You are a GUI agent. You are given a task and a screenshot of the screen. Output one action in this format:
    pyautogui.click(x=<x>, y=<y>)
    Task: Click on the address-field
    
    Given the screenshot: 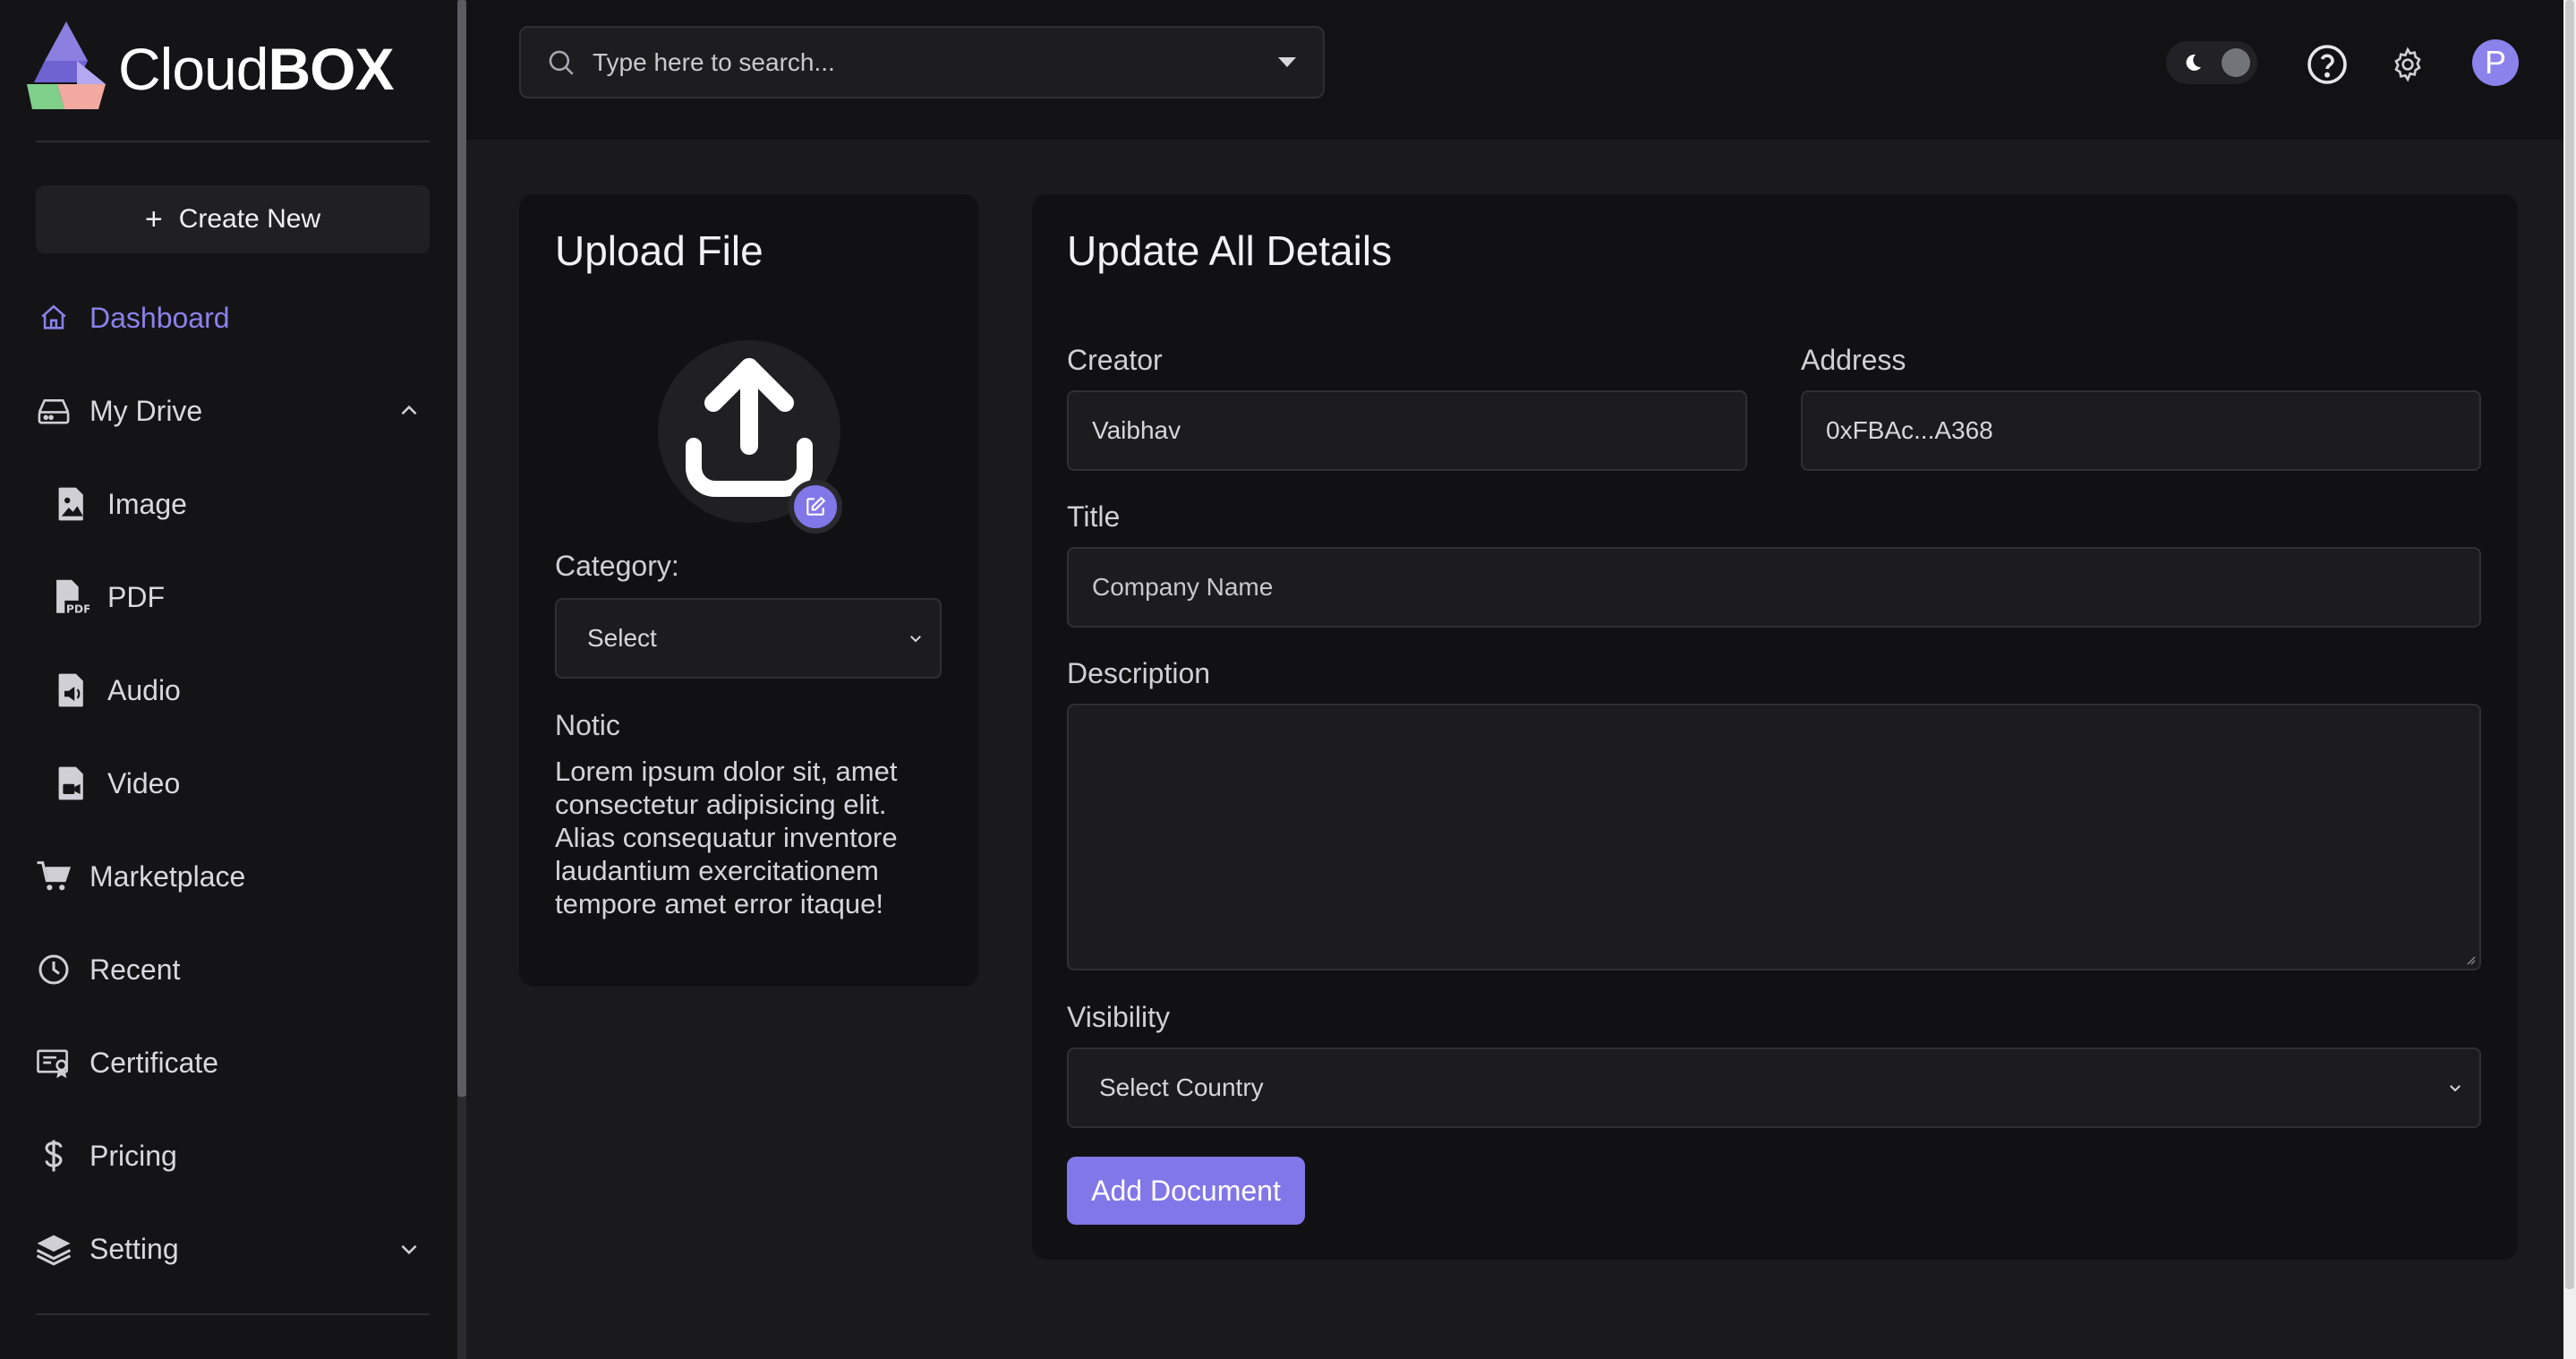 What is the action you would take?
    pyautogui.click(x=2141, y=430)
    